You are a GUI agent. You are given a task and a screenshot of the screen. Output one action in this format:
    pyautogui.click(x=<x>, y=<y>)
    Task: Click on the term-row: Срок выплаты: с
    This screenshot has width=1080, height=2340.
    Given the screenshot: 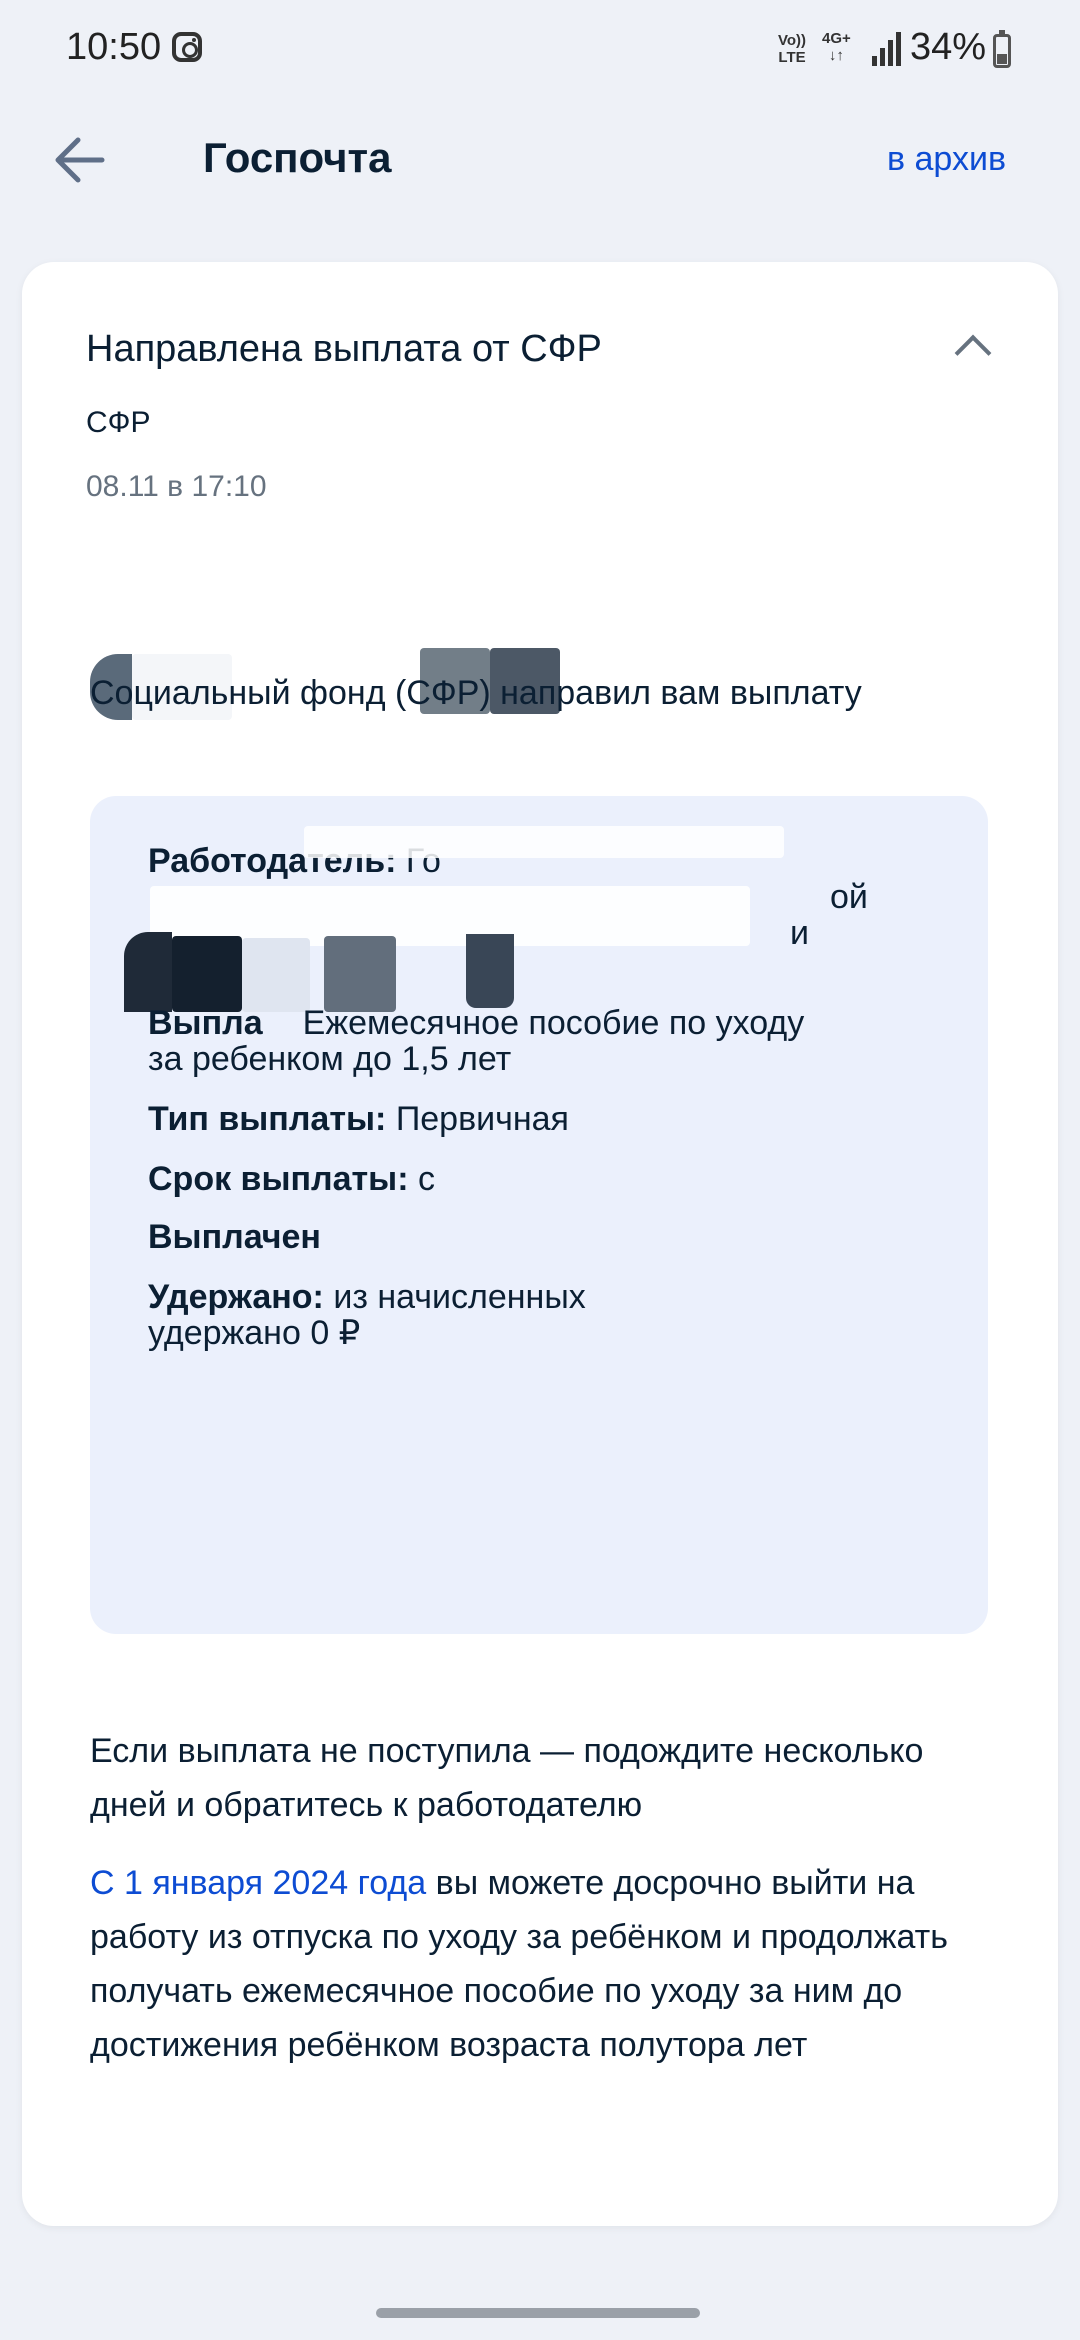 What is the action you would take?
    pyautogui.click(x=291, y=1179)
    